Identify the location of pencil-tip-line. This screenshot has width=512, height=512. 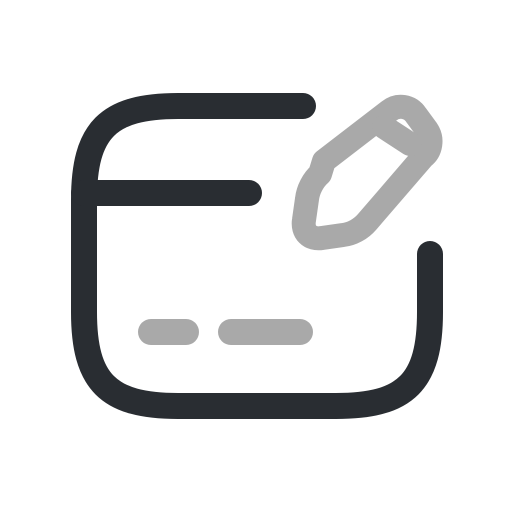
(397, 135).